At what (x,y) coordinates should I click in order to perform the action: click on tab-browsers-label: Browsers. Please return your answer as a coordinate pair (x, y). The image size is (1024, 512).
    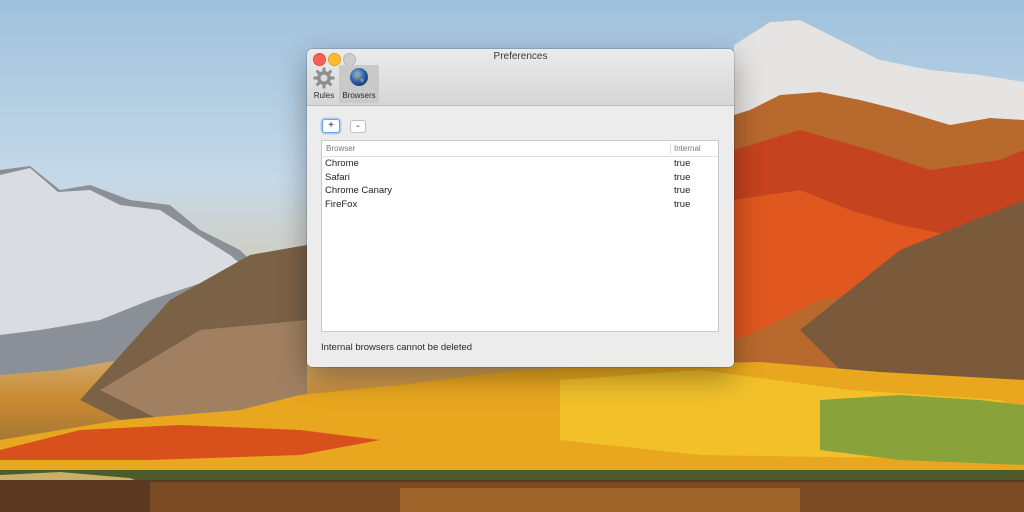
    Looking at the image, I should click on (359, 95).